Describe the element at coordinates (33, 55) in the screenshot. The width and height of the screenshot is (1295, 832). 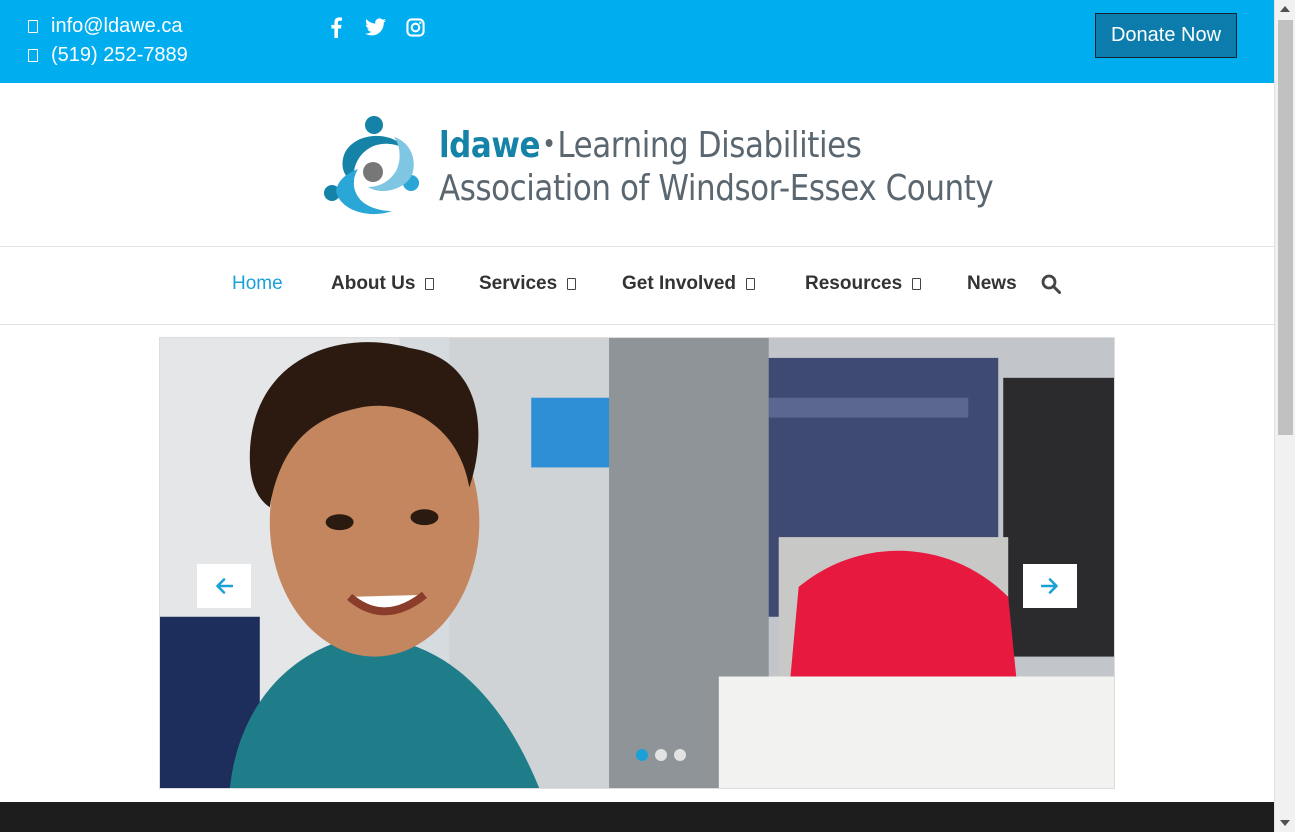
I see `phone-icon` at that location.